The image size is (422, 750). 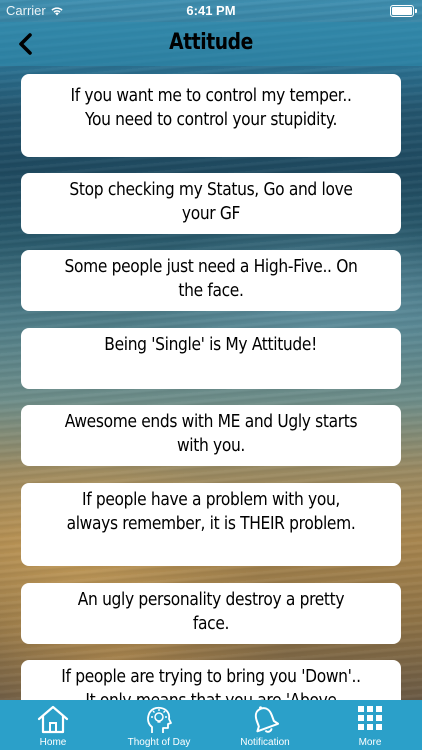 I want to click on tab-more: More, so click(x=370, y=725).